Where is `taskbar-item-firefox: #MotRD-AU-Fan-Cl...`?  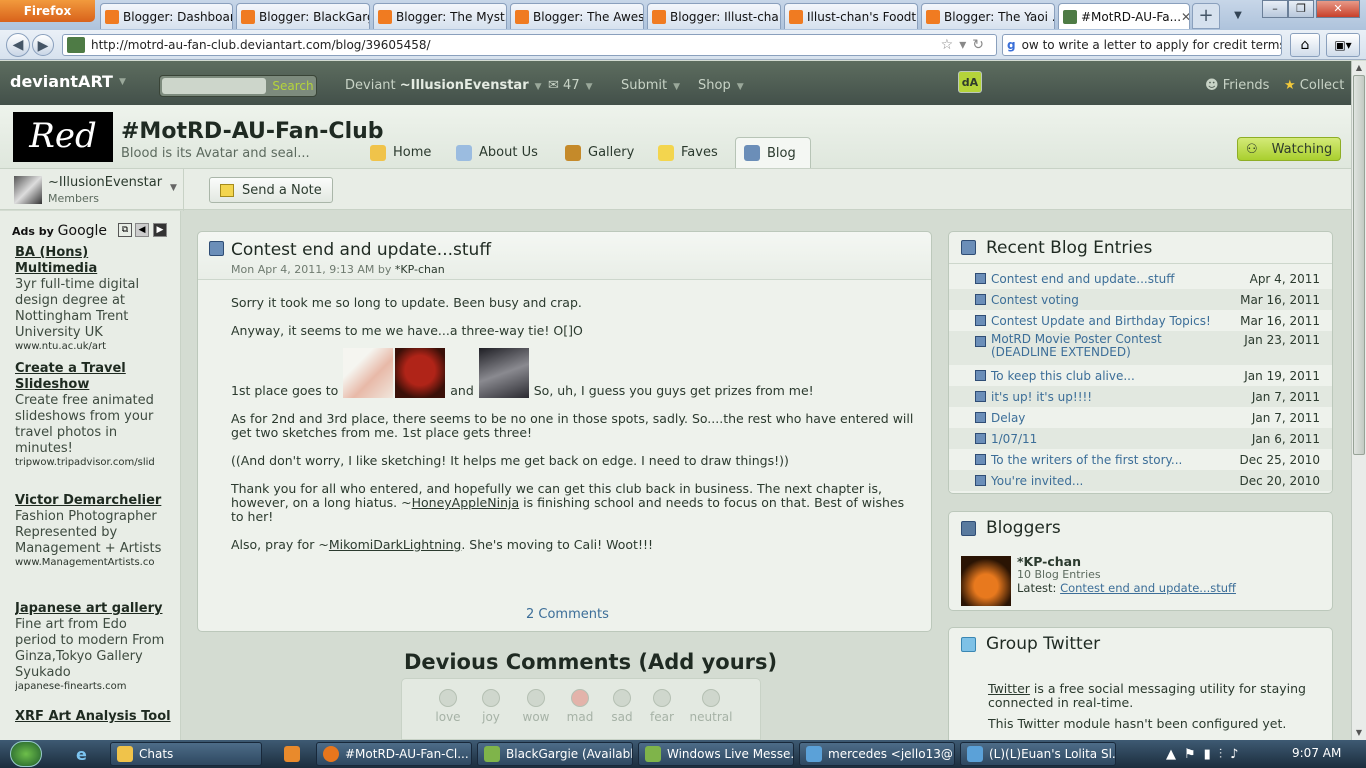 taskbar-item-firefox: #MotRD-AU-Fan-Cl... is located at coordinates (394, 754).